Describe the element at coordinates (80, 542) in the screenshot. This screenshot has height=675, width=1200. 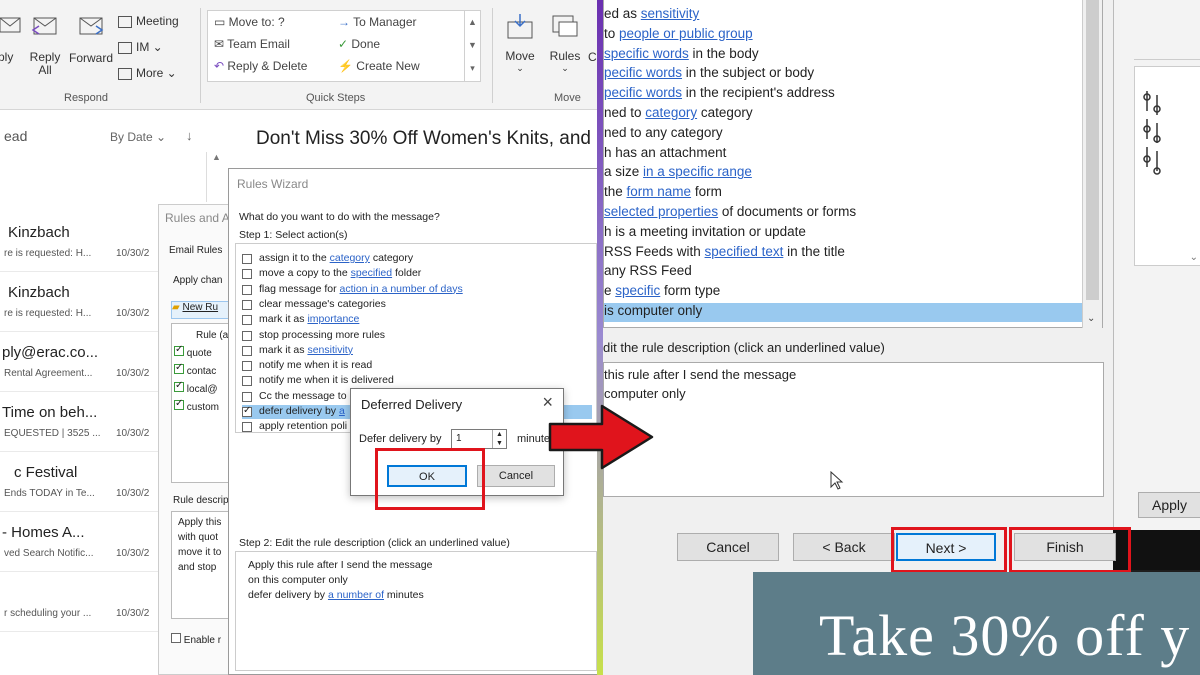
I see `list-item: - Homes A... ved Search Notific... 10/30/2` at that location.